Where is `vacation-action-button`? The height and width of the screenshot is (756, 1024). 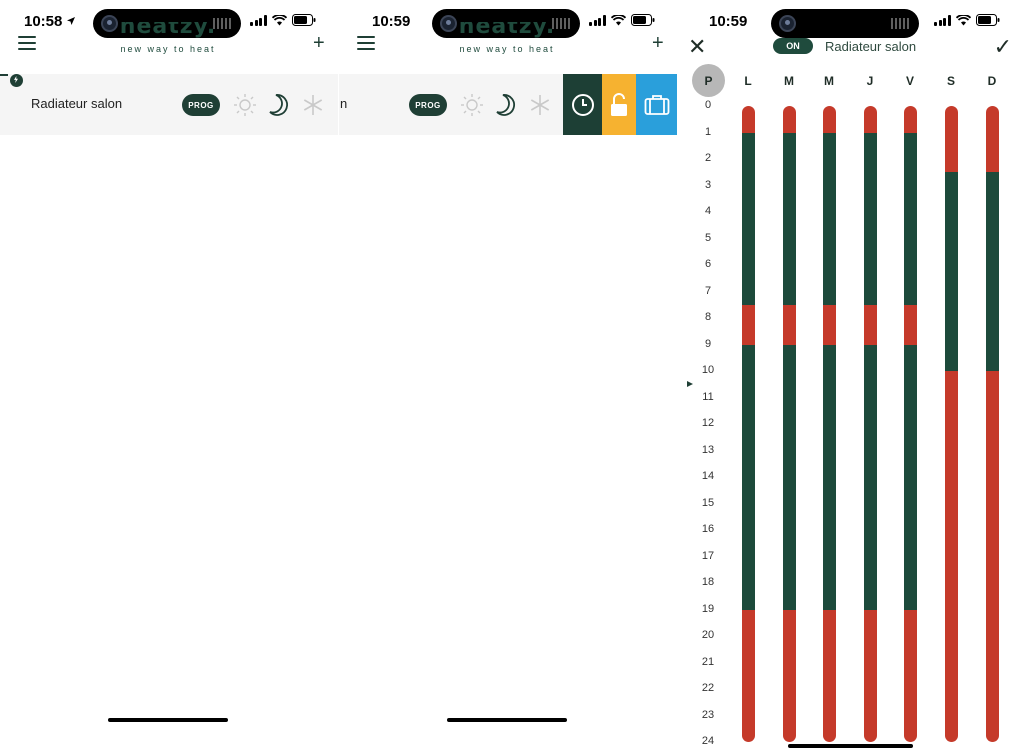
vacation-action-button is located at coordinates (656, 104).